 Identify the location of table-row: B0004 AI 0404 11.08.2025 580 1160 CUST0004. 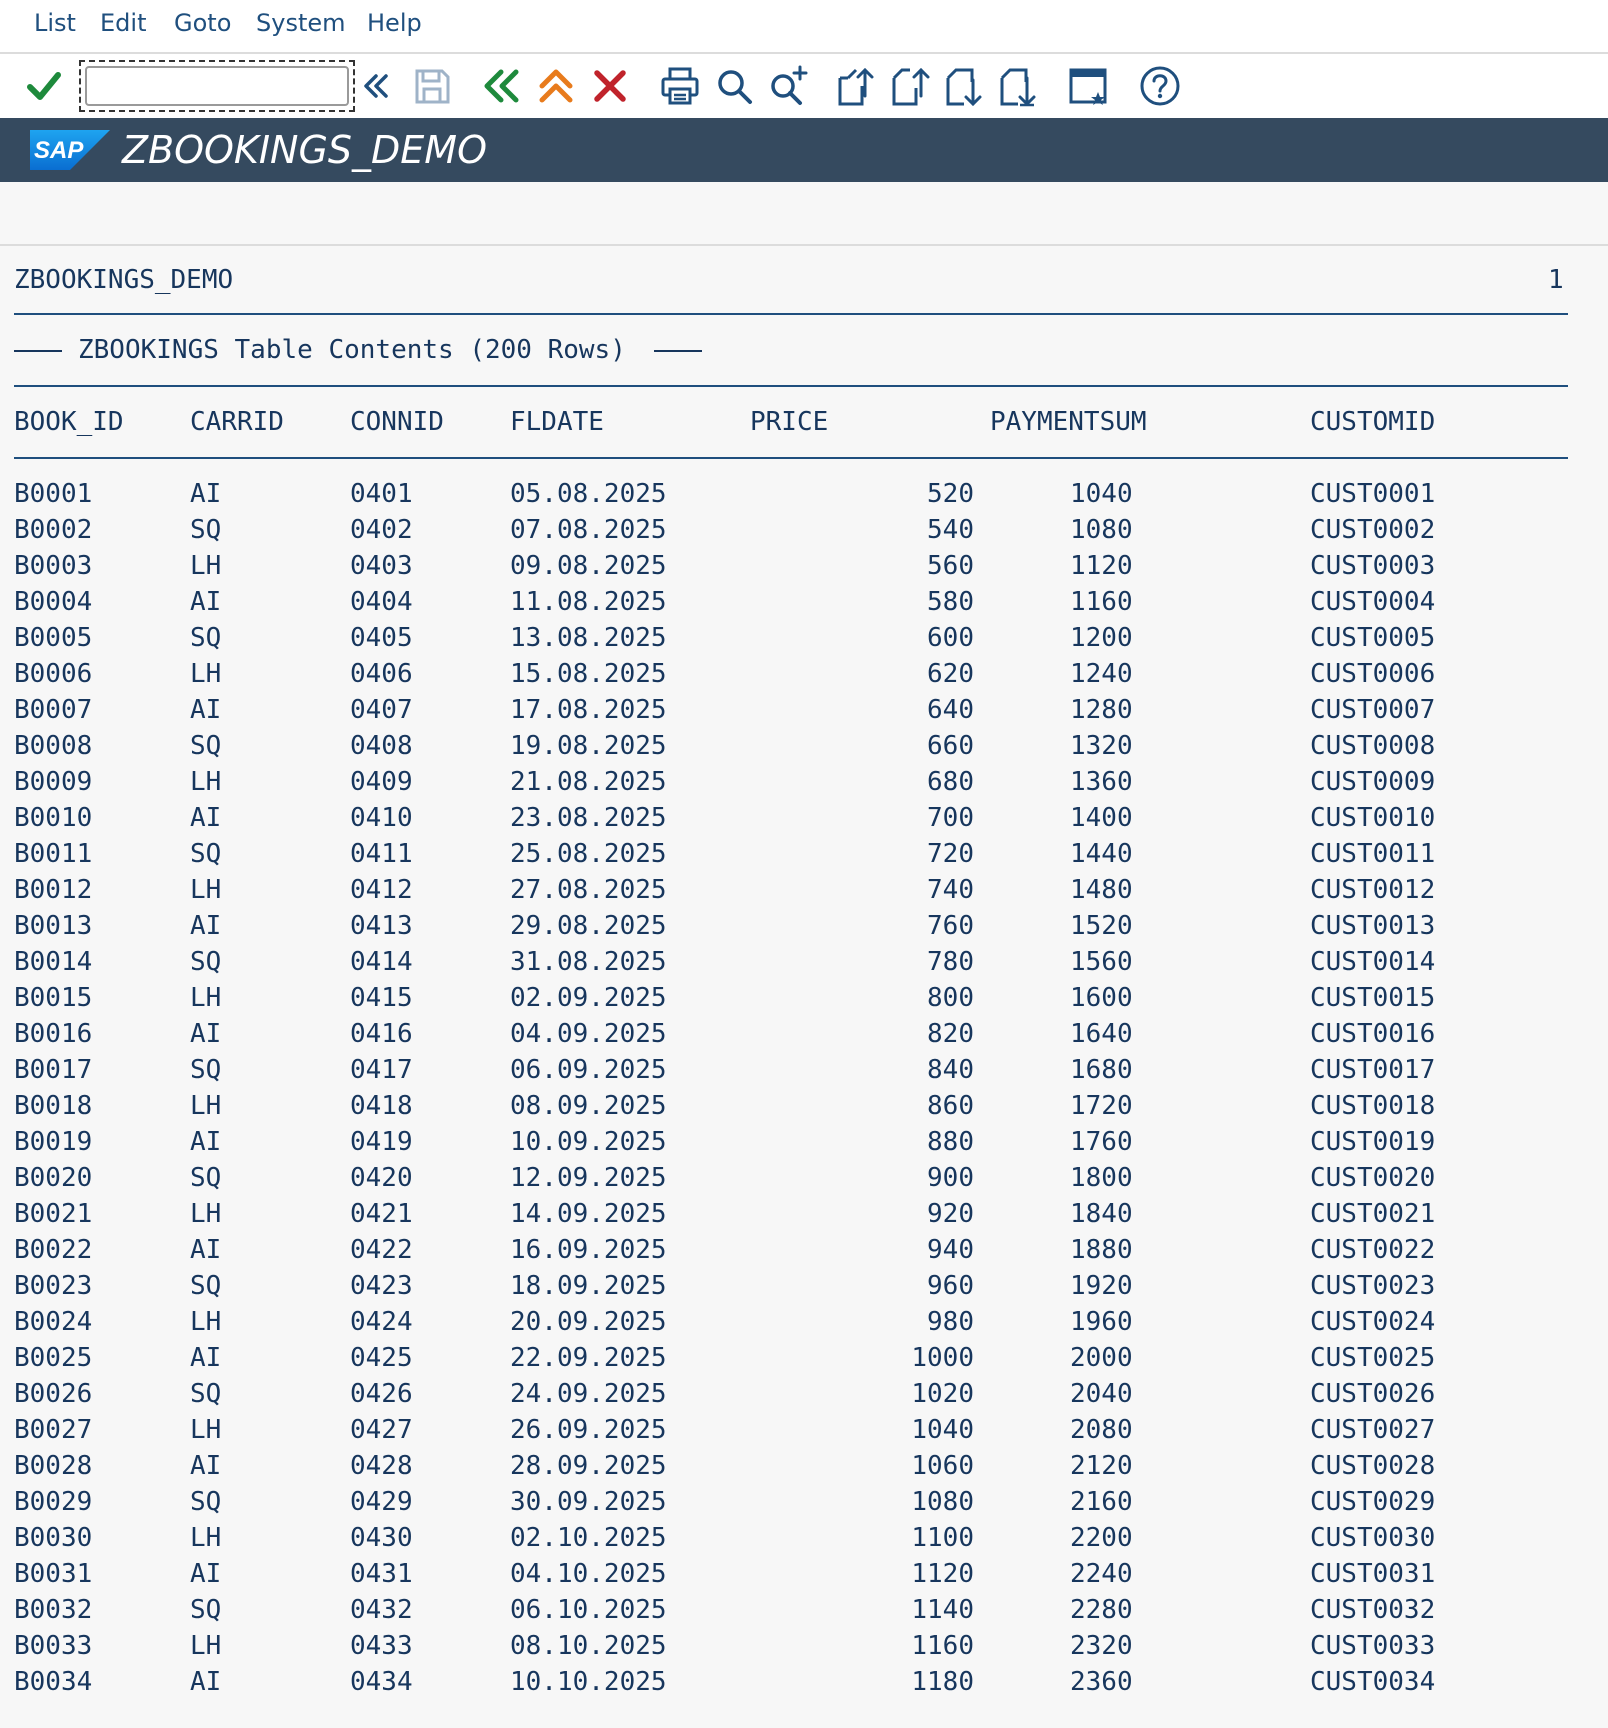
(804, 602).